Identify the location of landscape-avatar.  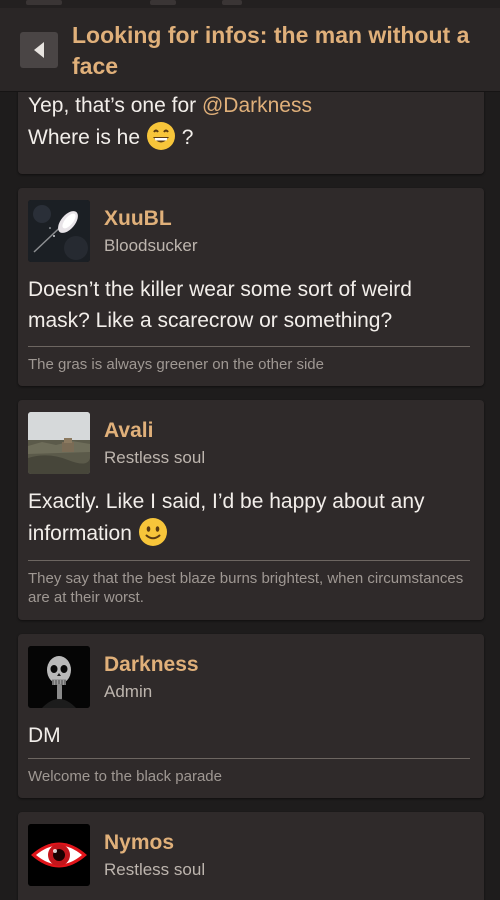
(59, 443).